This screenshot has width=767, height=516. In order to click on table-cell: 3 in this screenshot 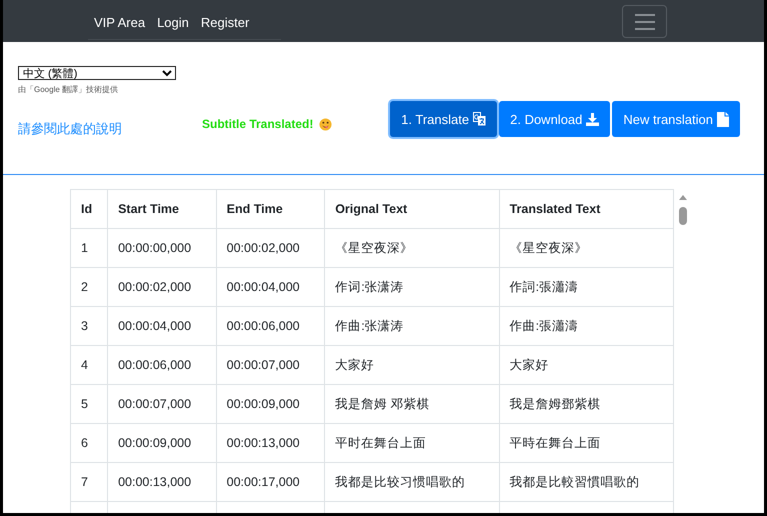, I will do `click(89, 326)`.